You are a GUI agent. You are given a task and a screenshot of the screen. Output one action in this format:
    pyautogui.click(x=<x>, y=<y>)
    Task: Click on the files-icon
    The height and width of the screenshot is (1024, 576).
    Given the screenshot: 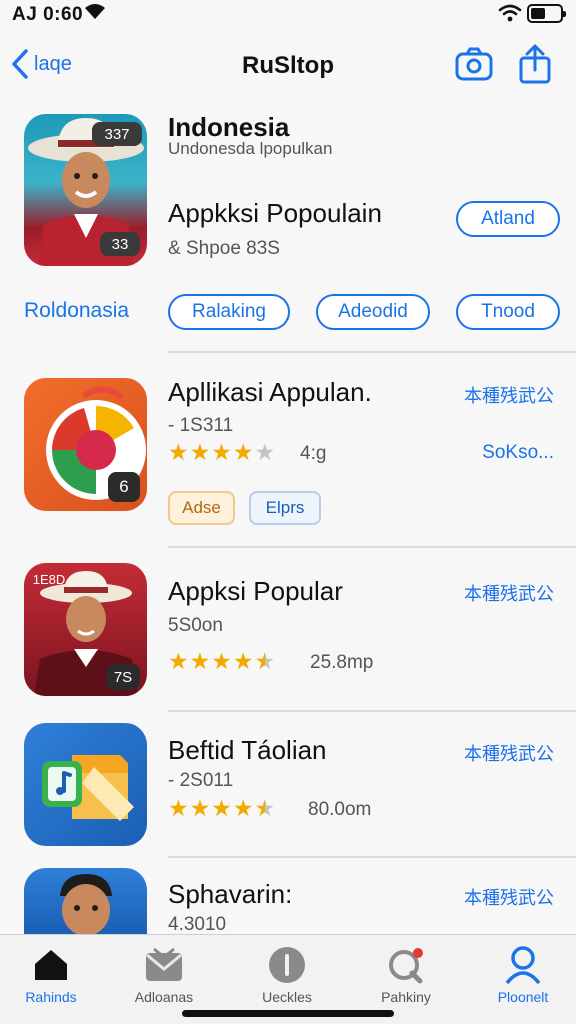 What is the action you would take?
    pyautogui.click(x=88, y=788)
    